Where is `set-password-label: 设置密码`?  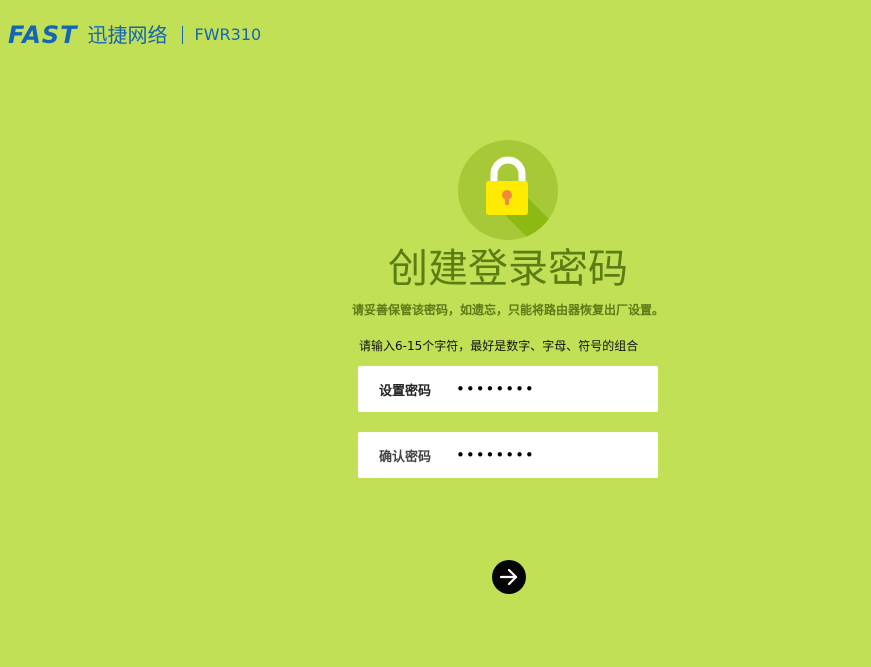
set-password-label: 设置密码 is located at coordinates (405, 391).